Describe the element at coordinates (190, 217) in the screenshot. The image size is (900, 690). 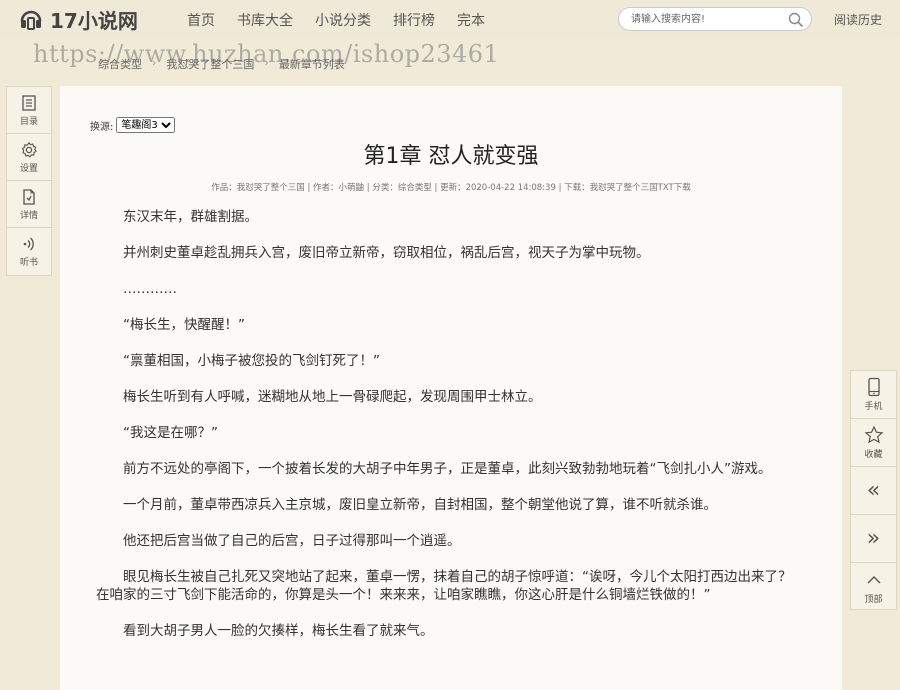
I see `paragraph: 东汉末年，群雄割据。` at that location.